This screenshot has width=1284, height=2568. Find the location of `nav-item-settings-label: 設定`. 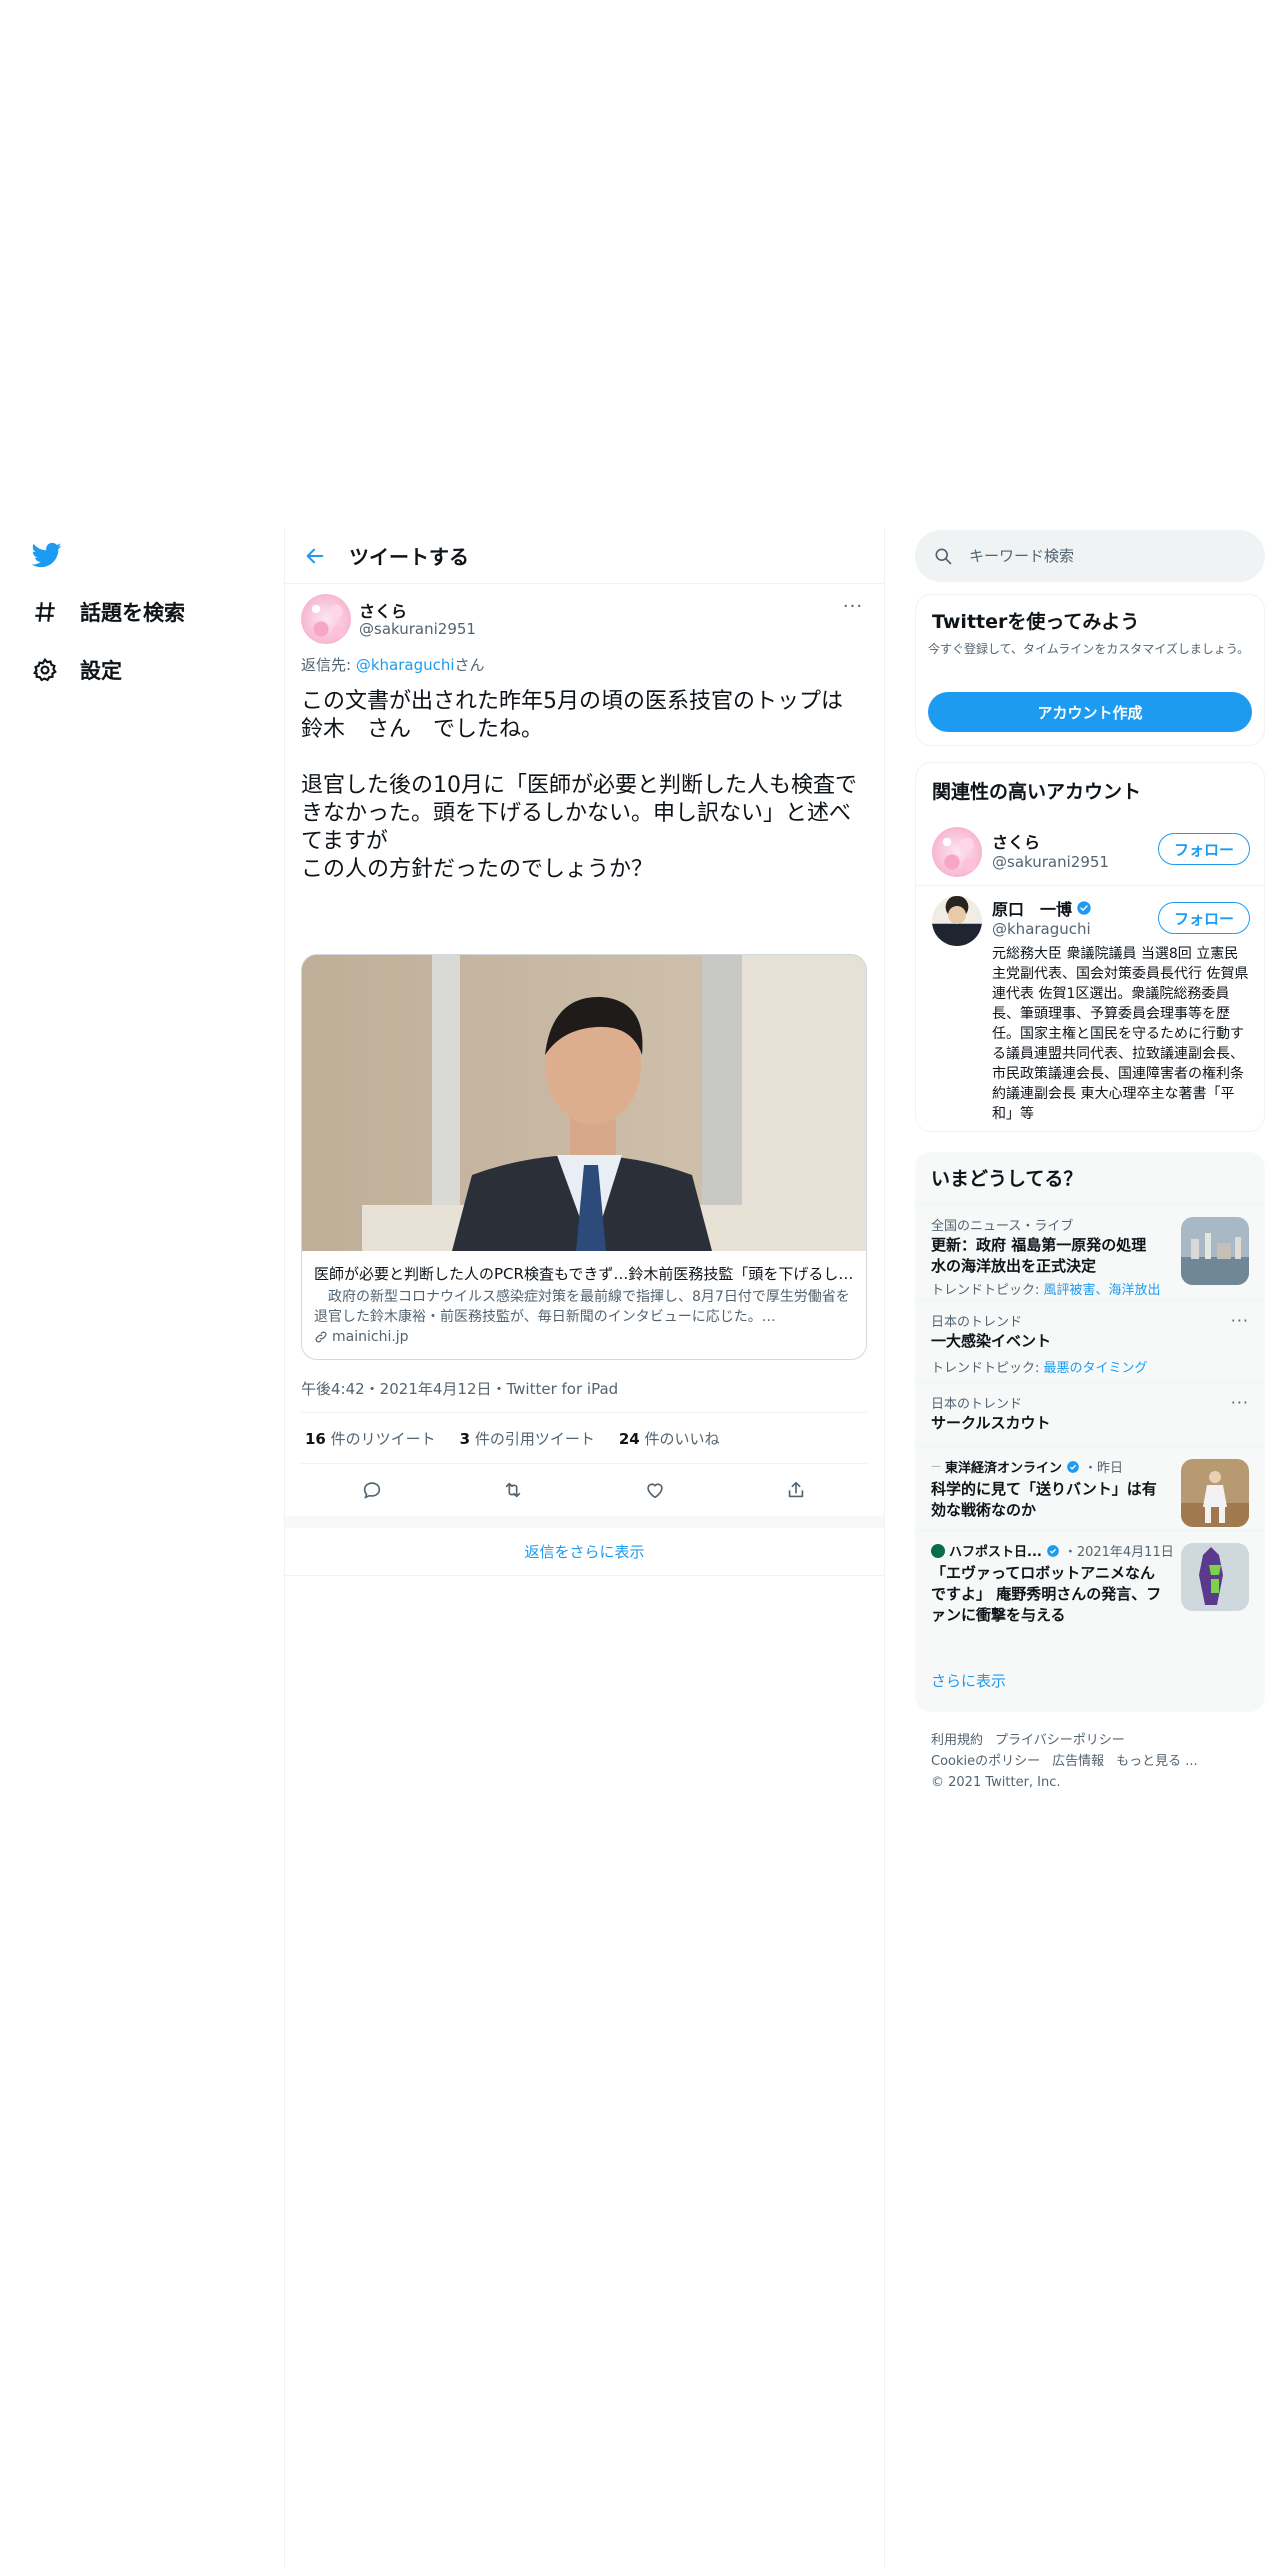

nav-item-settings-label: 設定 is located at coordinates (101, 671).